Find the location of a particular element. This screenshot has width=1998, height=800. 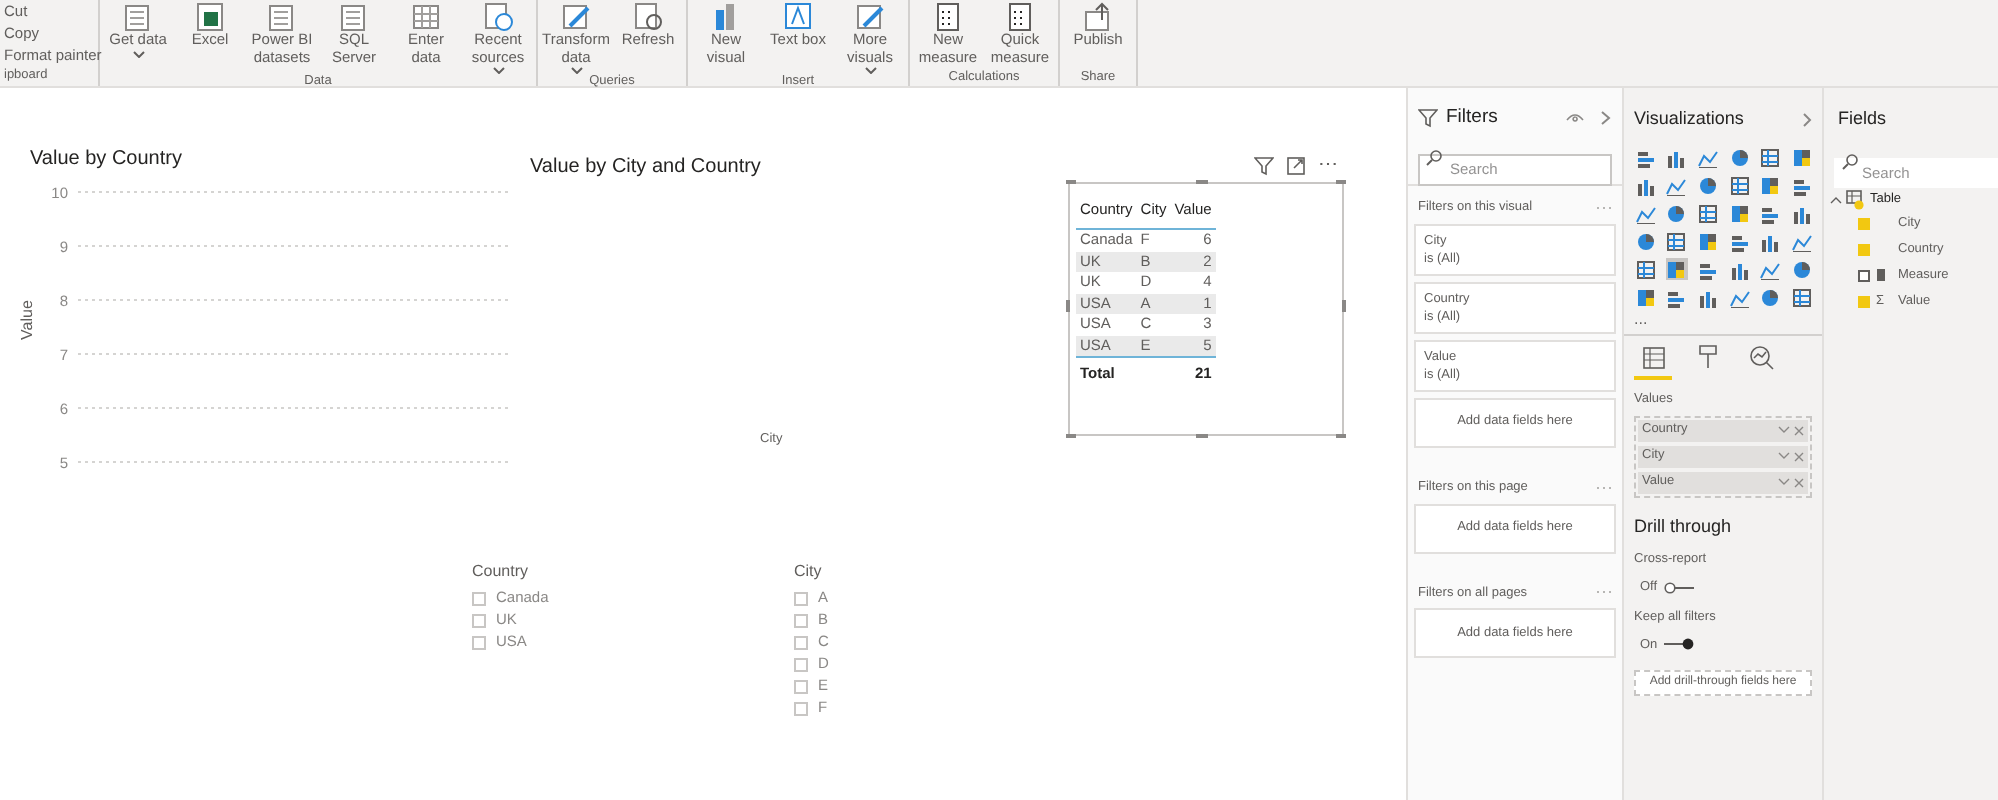

axis-title: Value is located at coordinates (26, 320).